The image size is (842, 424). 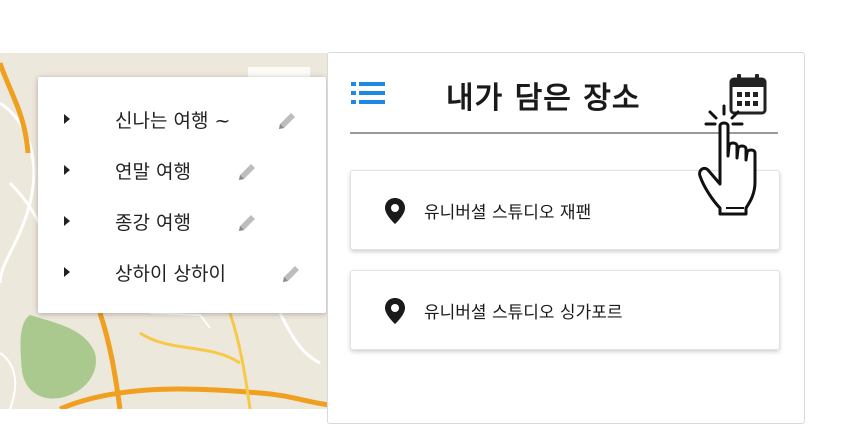 I want to click on trip-item-4: 상하이 상하이, so click(x=182, y=272).